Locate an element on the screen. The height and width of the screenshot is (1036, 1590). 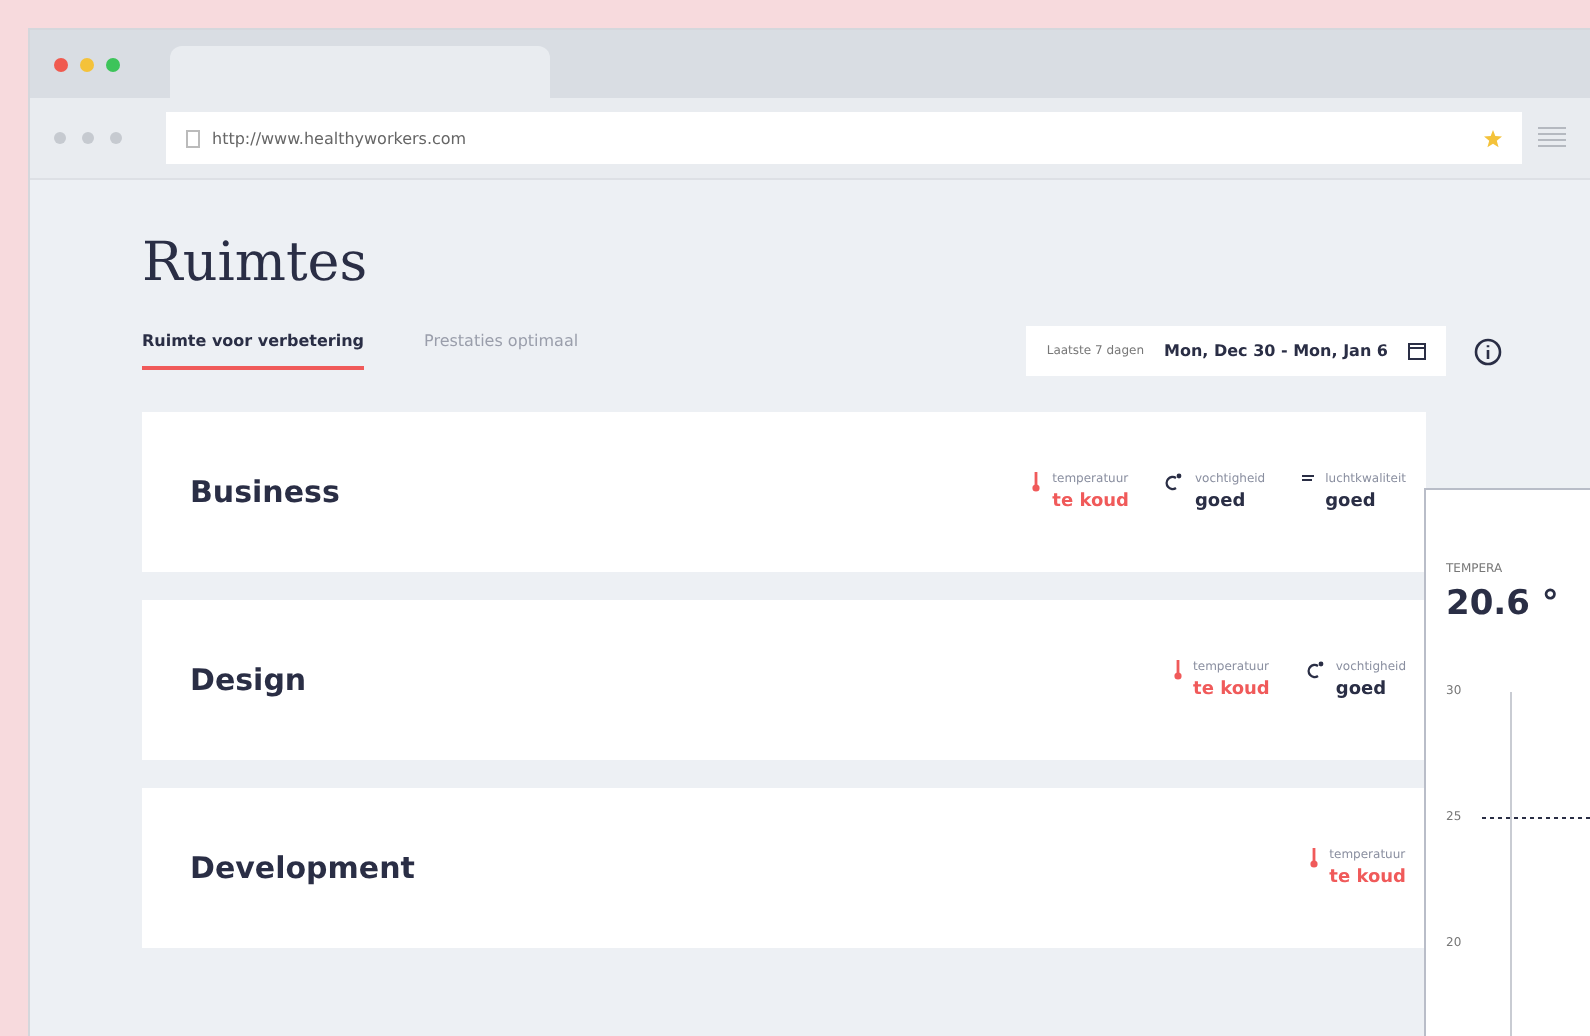
info-icon is located at coordinates (1488, 351).